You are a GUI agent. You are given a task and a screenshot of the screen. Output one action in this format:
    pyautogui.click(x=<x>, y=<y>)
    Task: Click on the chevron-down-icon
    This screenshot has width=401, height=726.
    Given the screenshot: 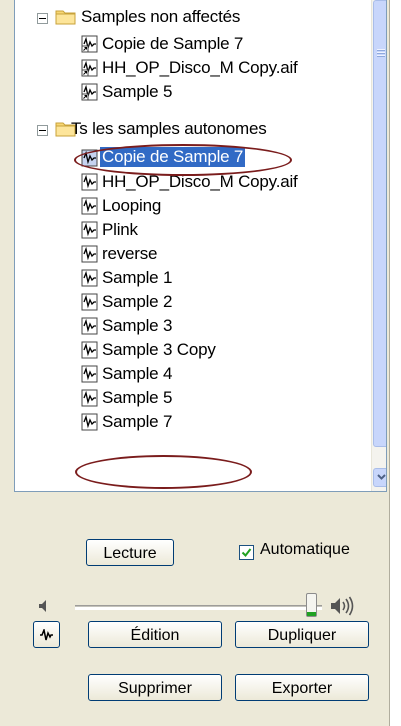 What is the action you would take?
    pyautogui.click(x=381, y=477)
    